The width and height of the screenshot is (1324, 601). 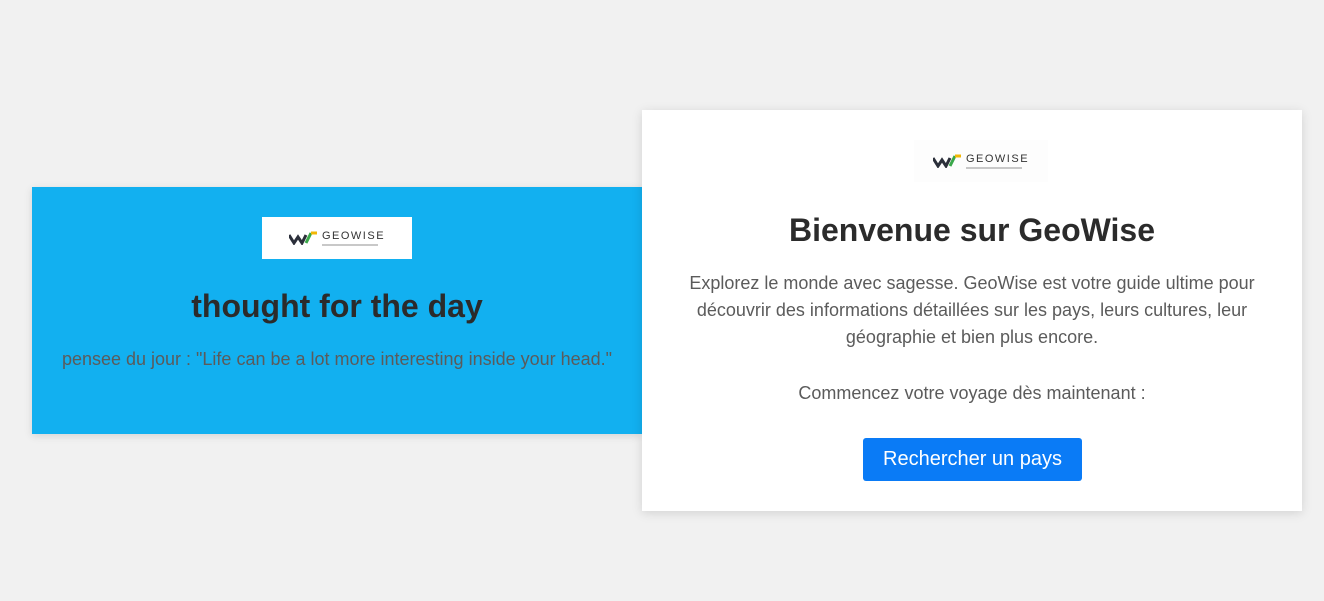 What do you see at coordinates (337, 306) in the screenshot?
I see `card-title: thought for the day` at bounding box center [337, 306].